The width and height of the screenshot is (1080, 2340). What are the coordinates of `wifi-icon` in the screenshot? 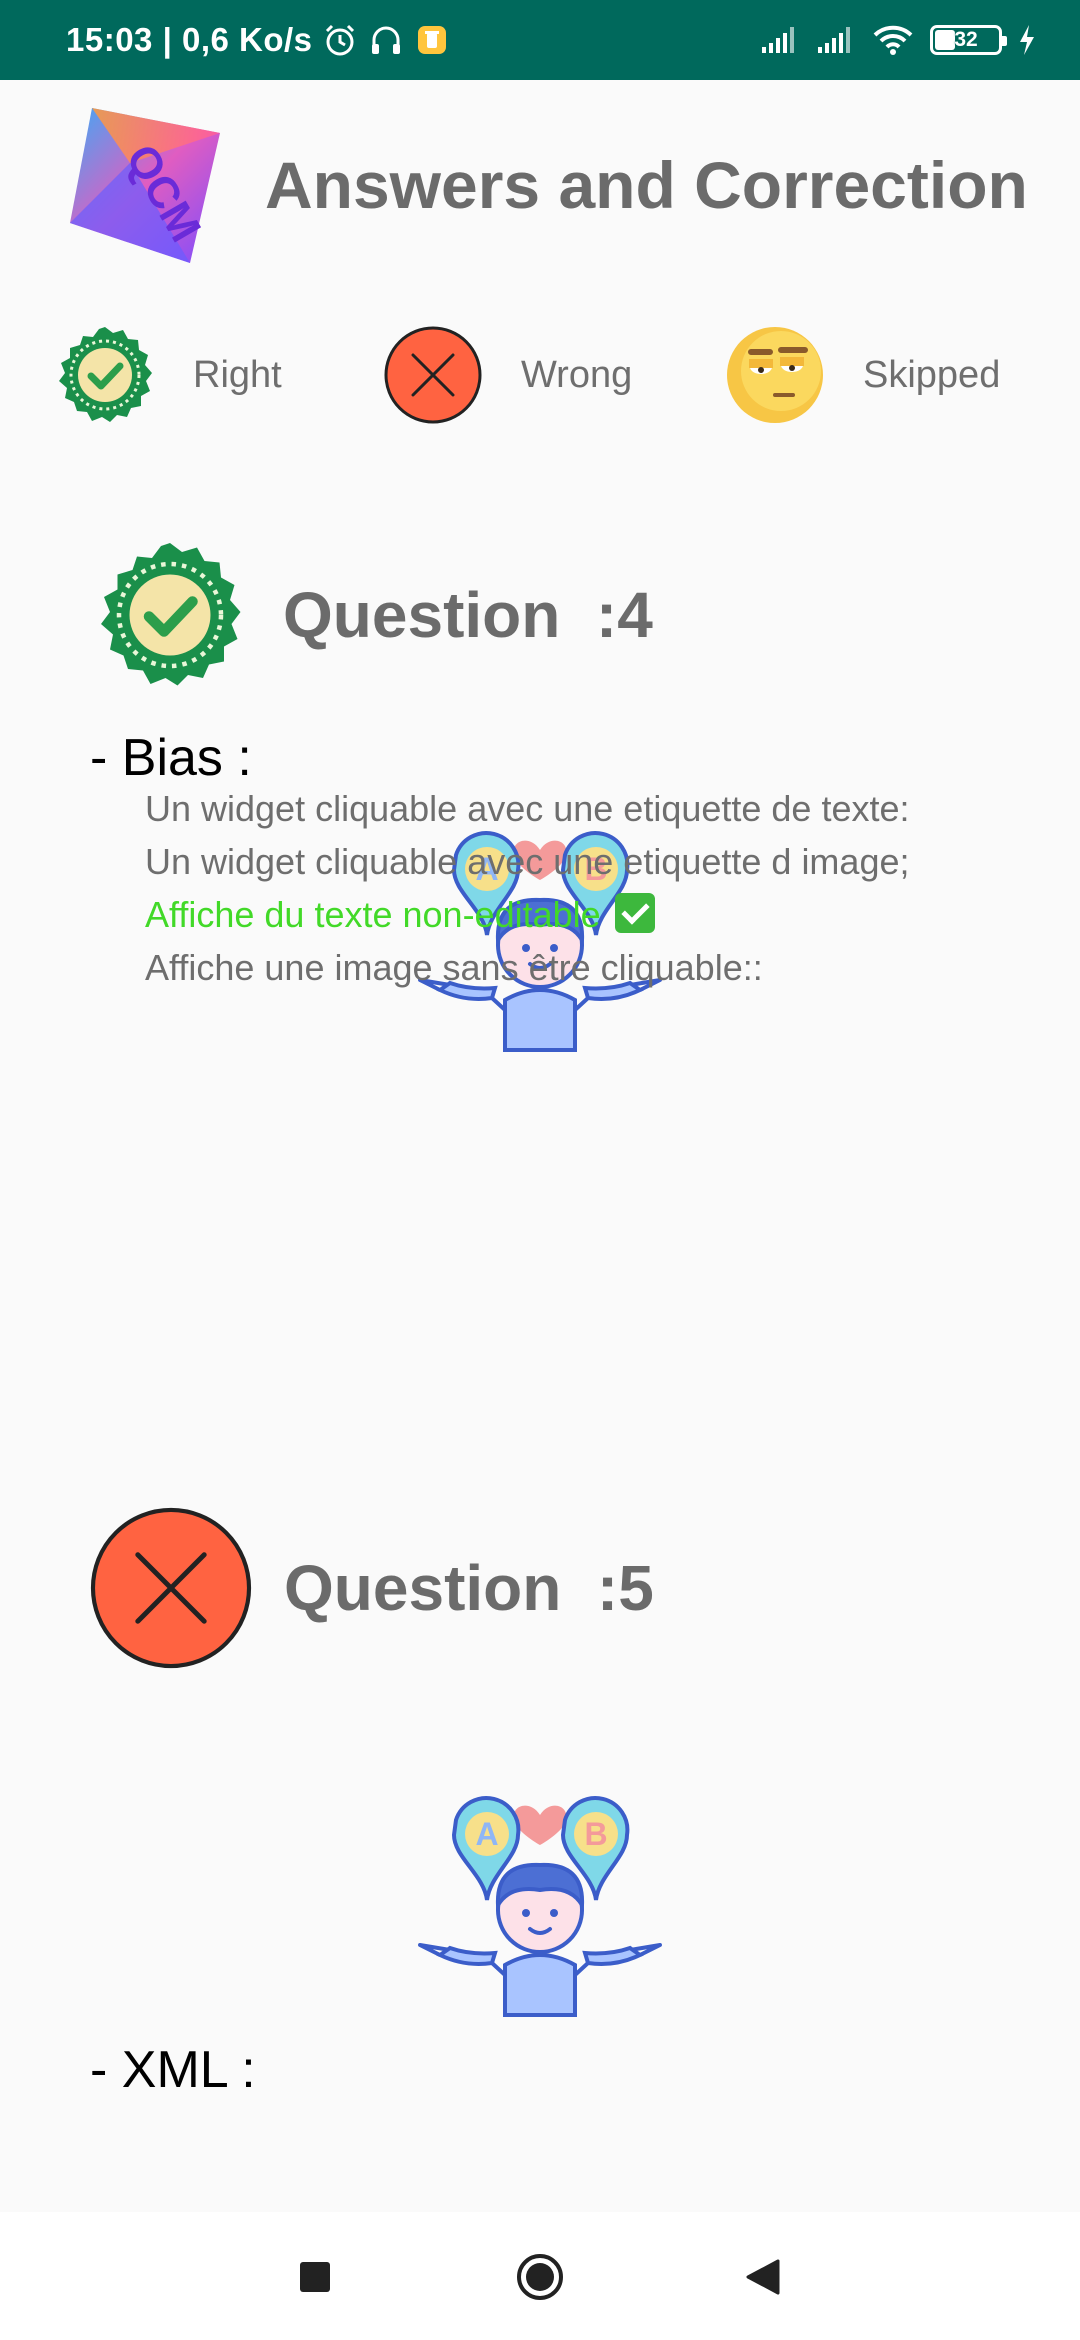 It's located at (893, 40).